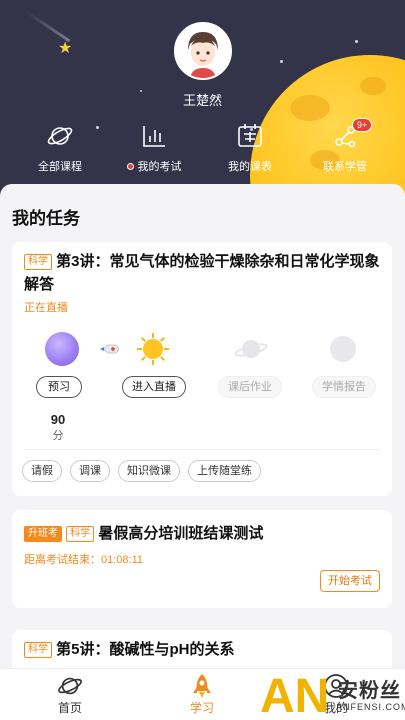 This screenshot has height=720, width=405. I want to click on lesson-title: 科学 第5讲：酸碱性与pH的关系, so click(202, 649).